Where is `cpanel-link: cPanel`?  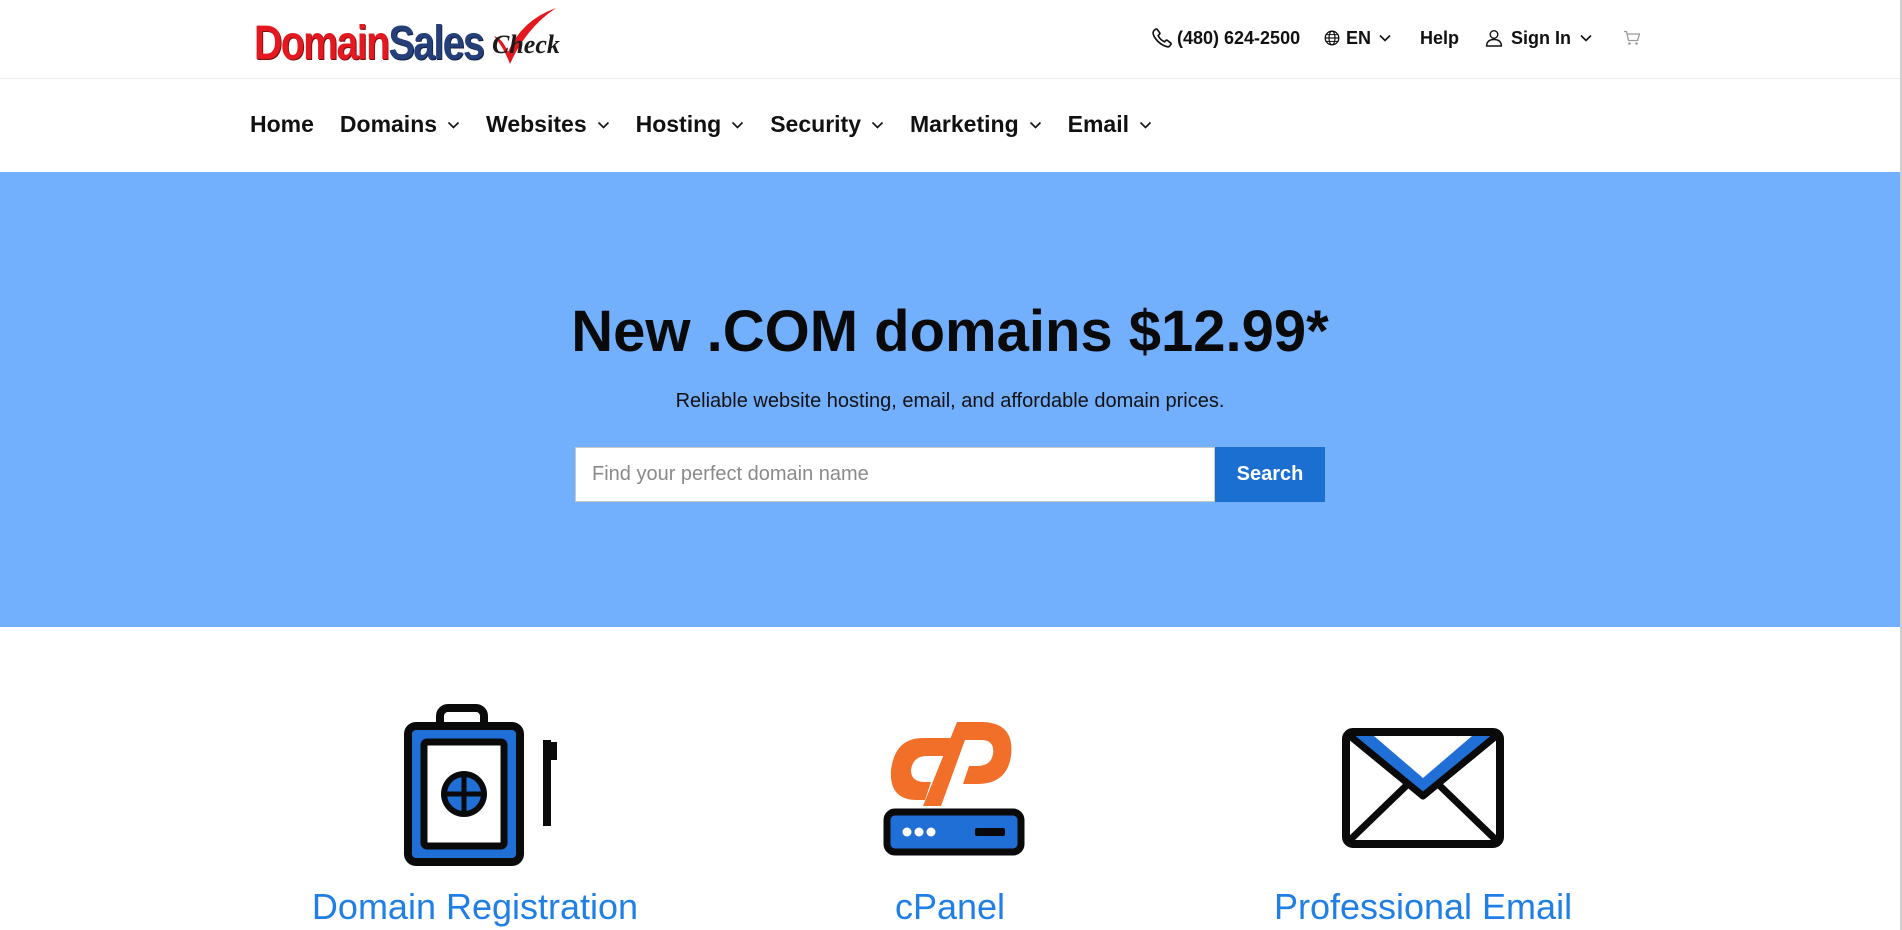 cpanel-link: cPanel is located at coordinates (950, 907).